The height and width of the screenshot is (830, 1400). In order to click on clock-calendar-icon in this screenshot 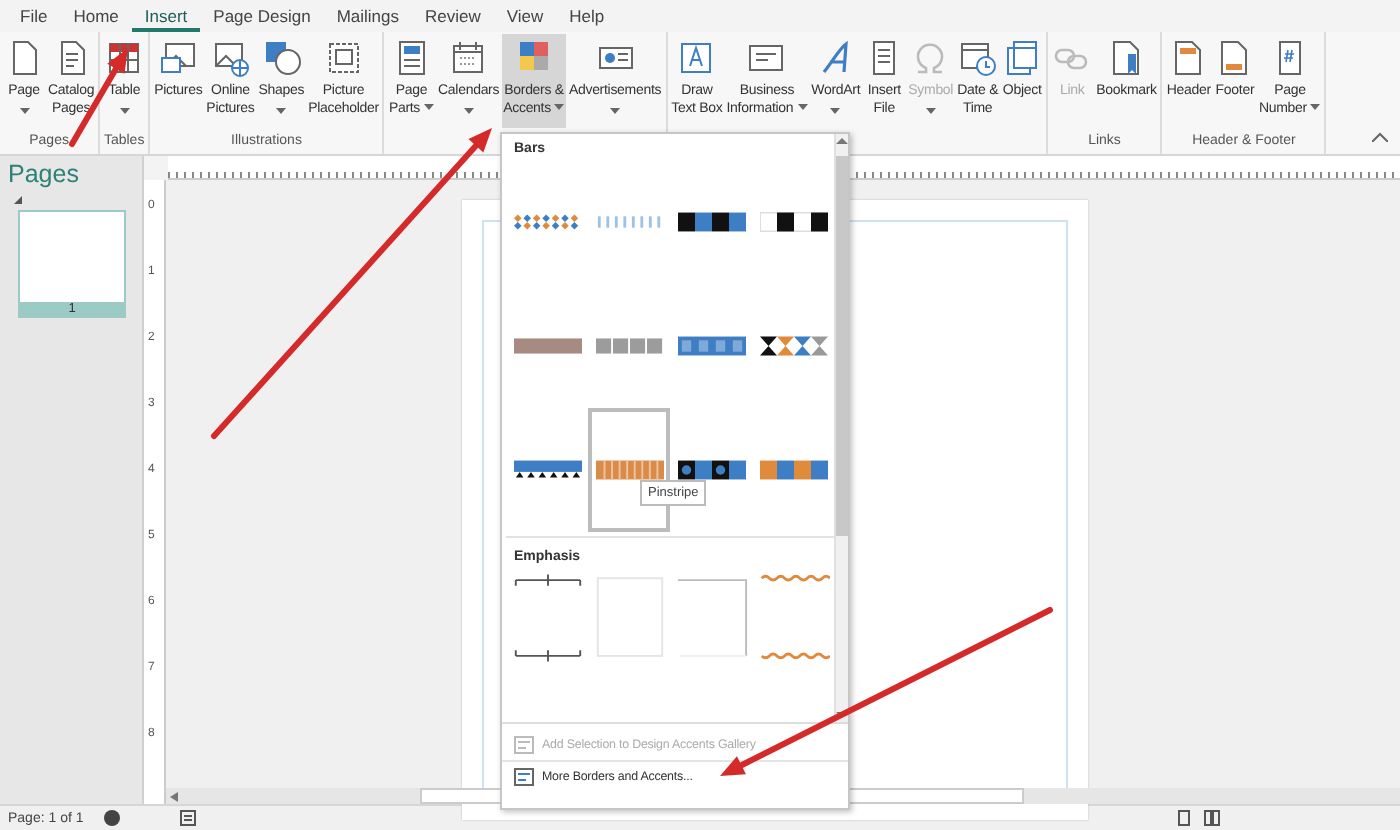, I will do `click(977, 58)`.